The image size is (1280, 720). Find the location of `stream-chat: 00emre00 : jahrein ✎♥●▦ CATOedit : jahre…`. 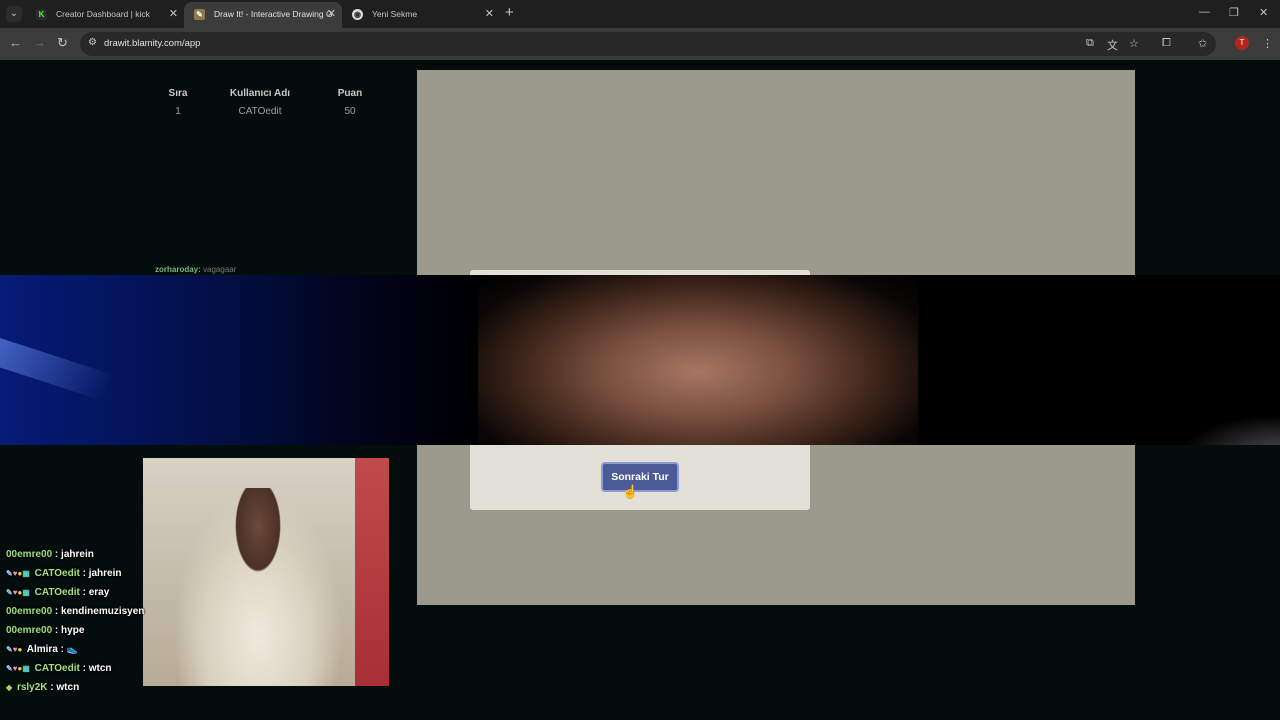

stream-chat: 00emre00 : jahrein ✎♥●▦ CATOedit : jahre… is located at coordinates (106, 625).